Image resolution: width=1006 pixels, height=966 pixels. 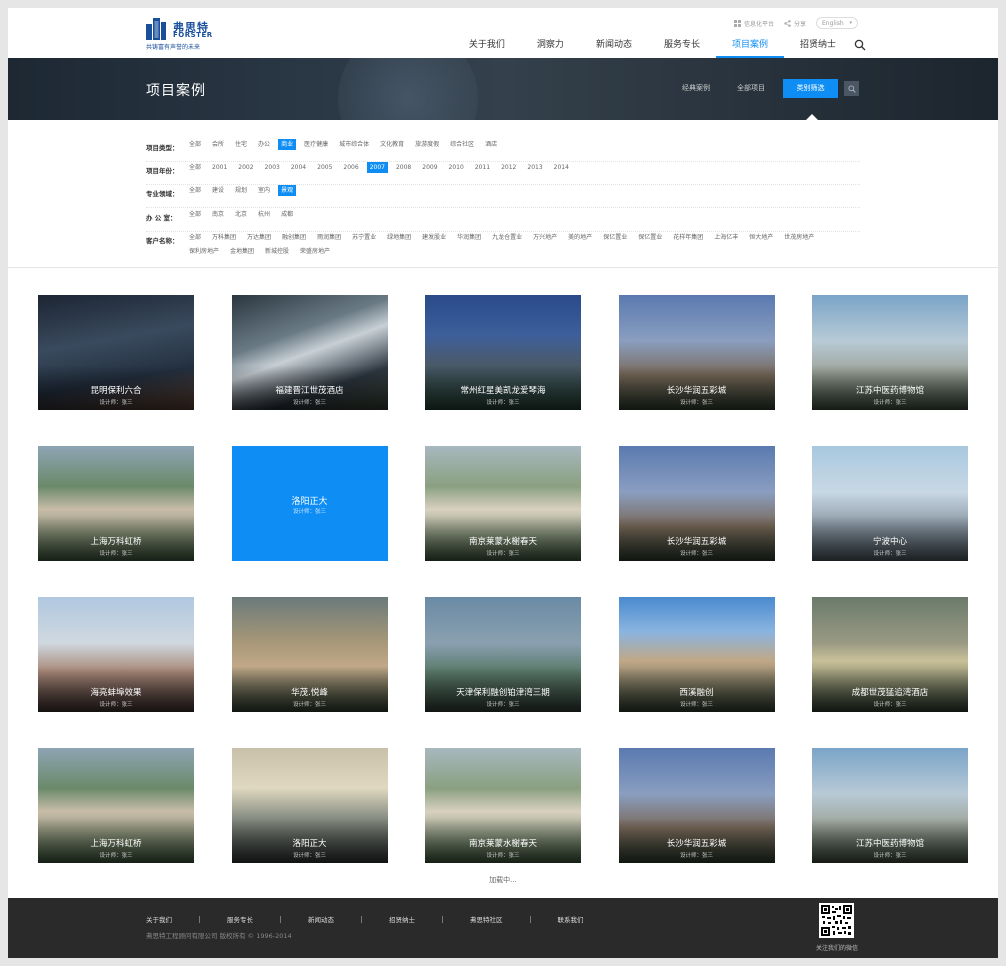 I want to click on footer-link-careers: 招贤纳士, so click(x=402, y=919).